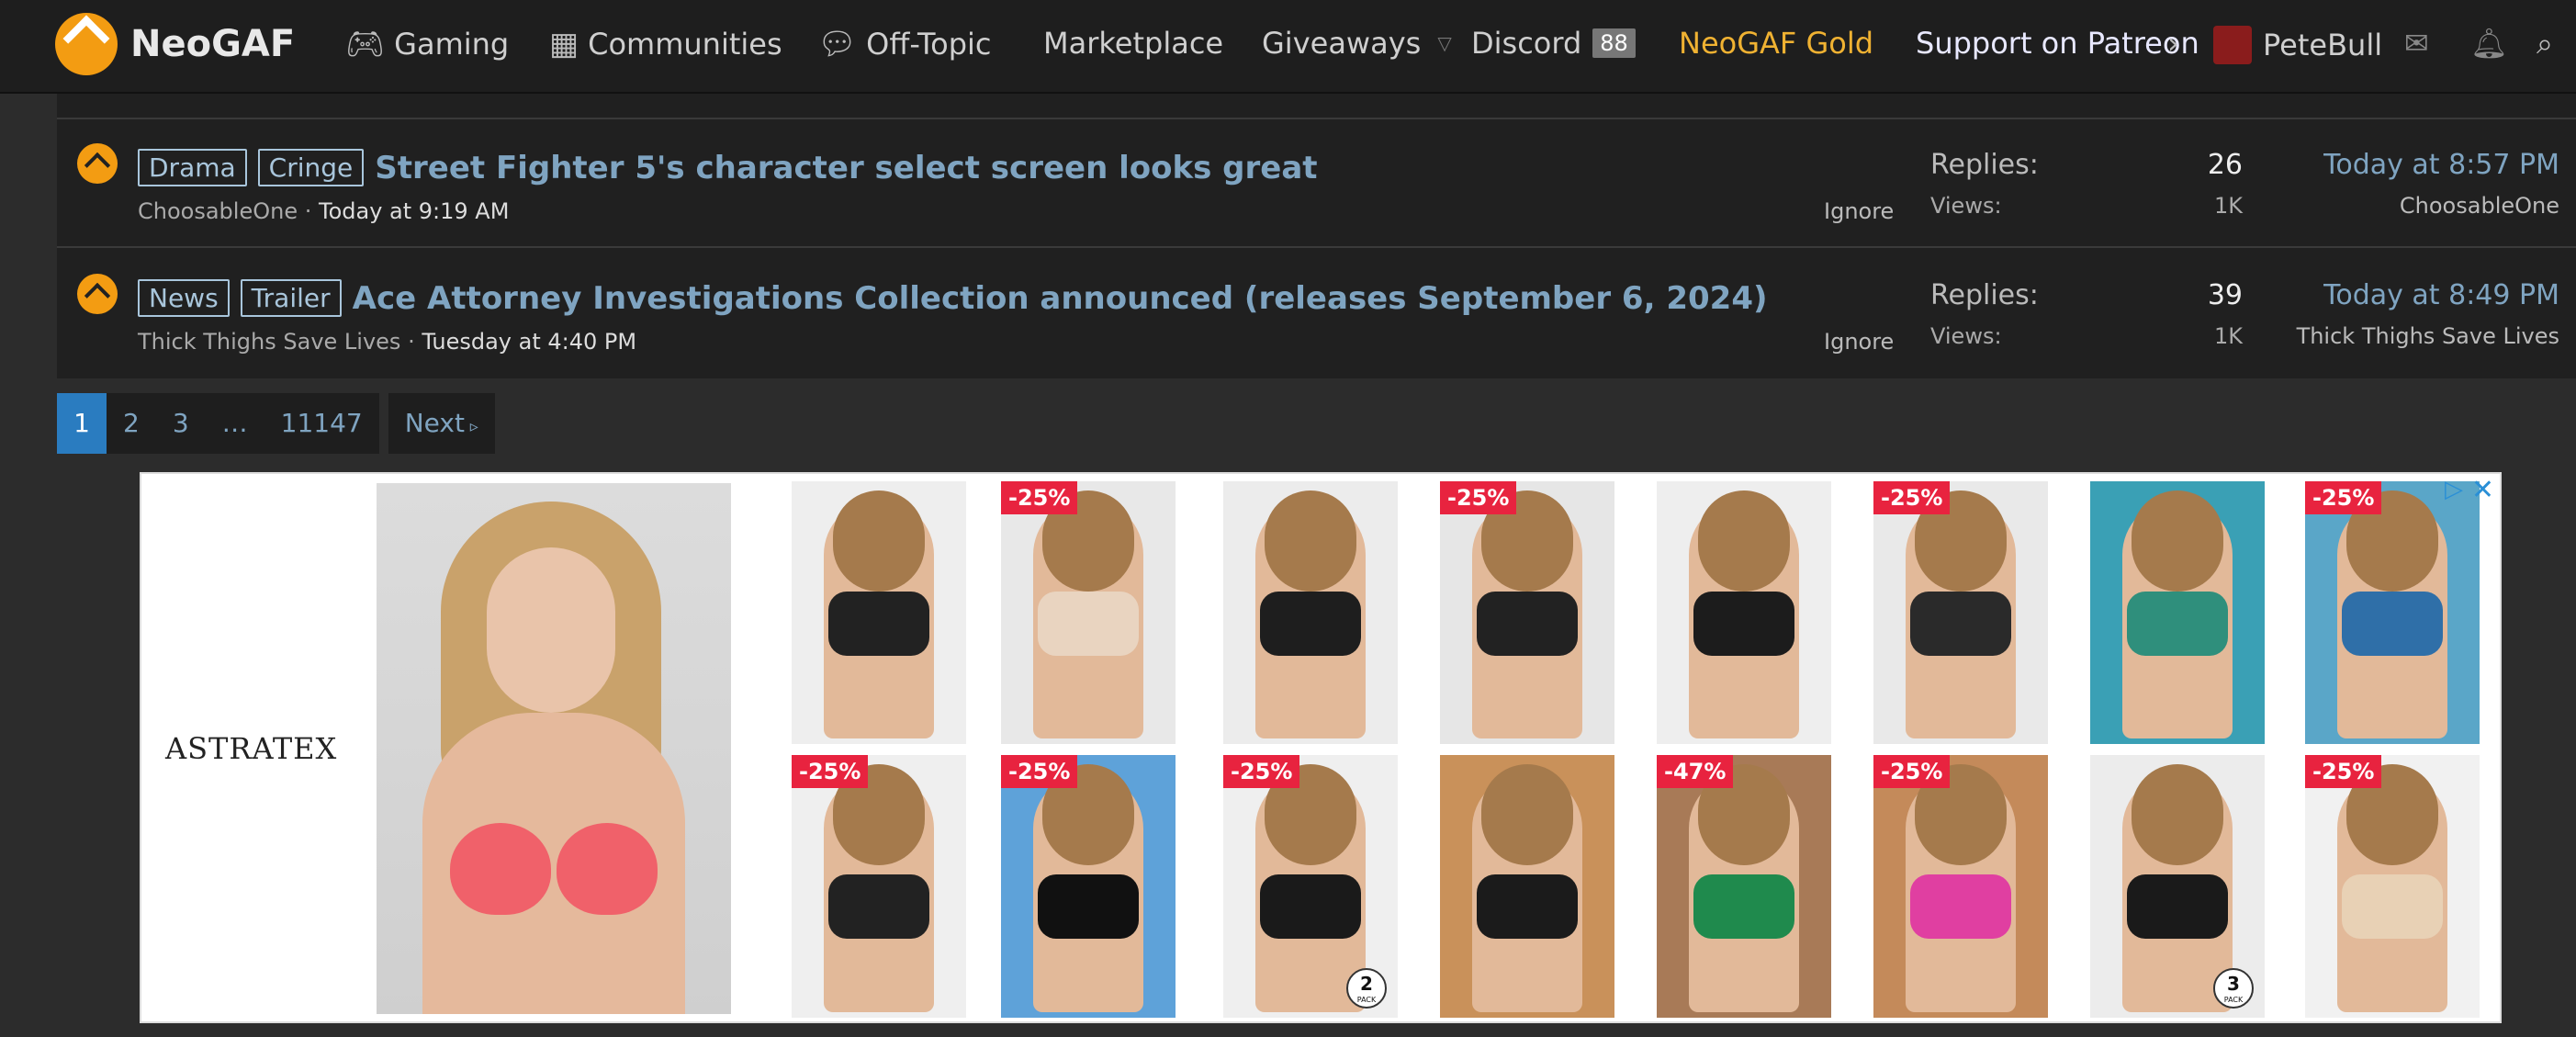  Describe the element at coordinates (1744, 886) in the screenshot. I see `ad-product-tile: -47%` at that location.